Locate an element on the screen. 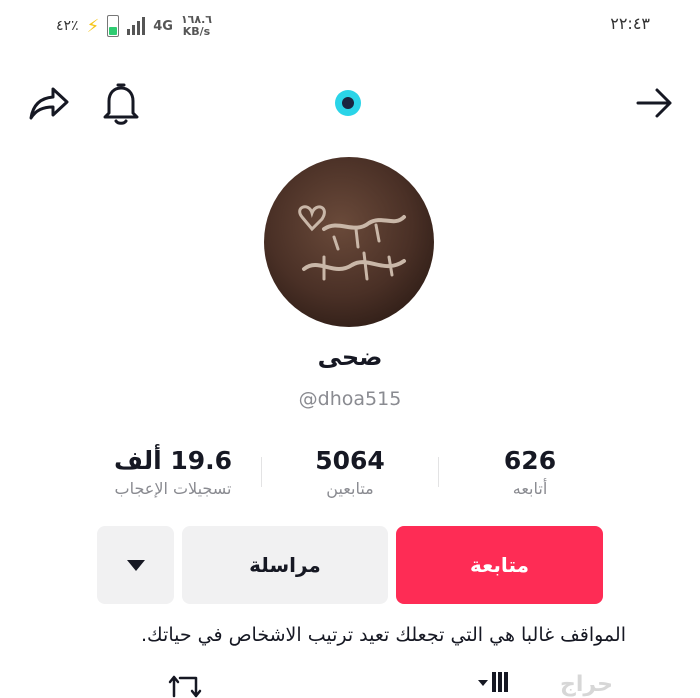 The height and width of the screenshot is (698, 700). watermark-logo: حراج is located at coordinates (586, 684).